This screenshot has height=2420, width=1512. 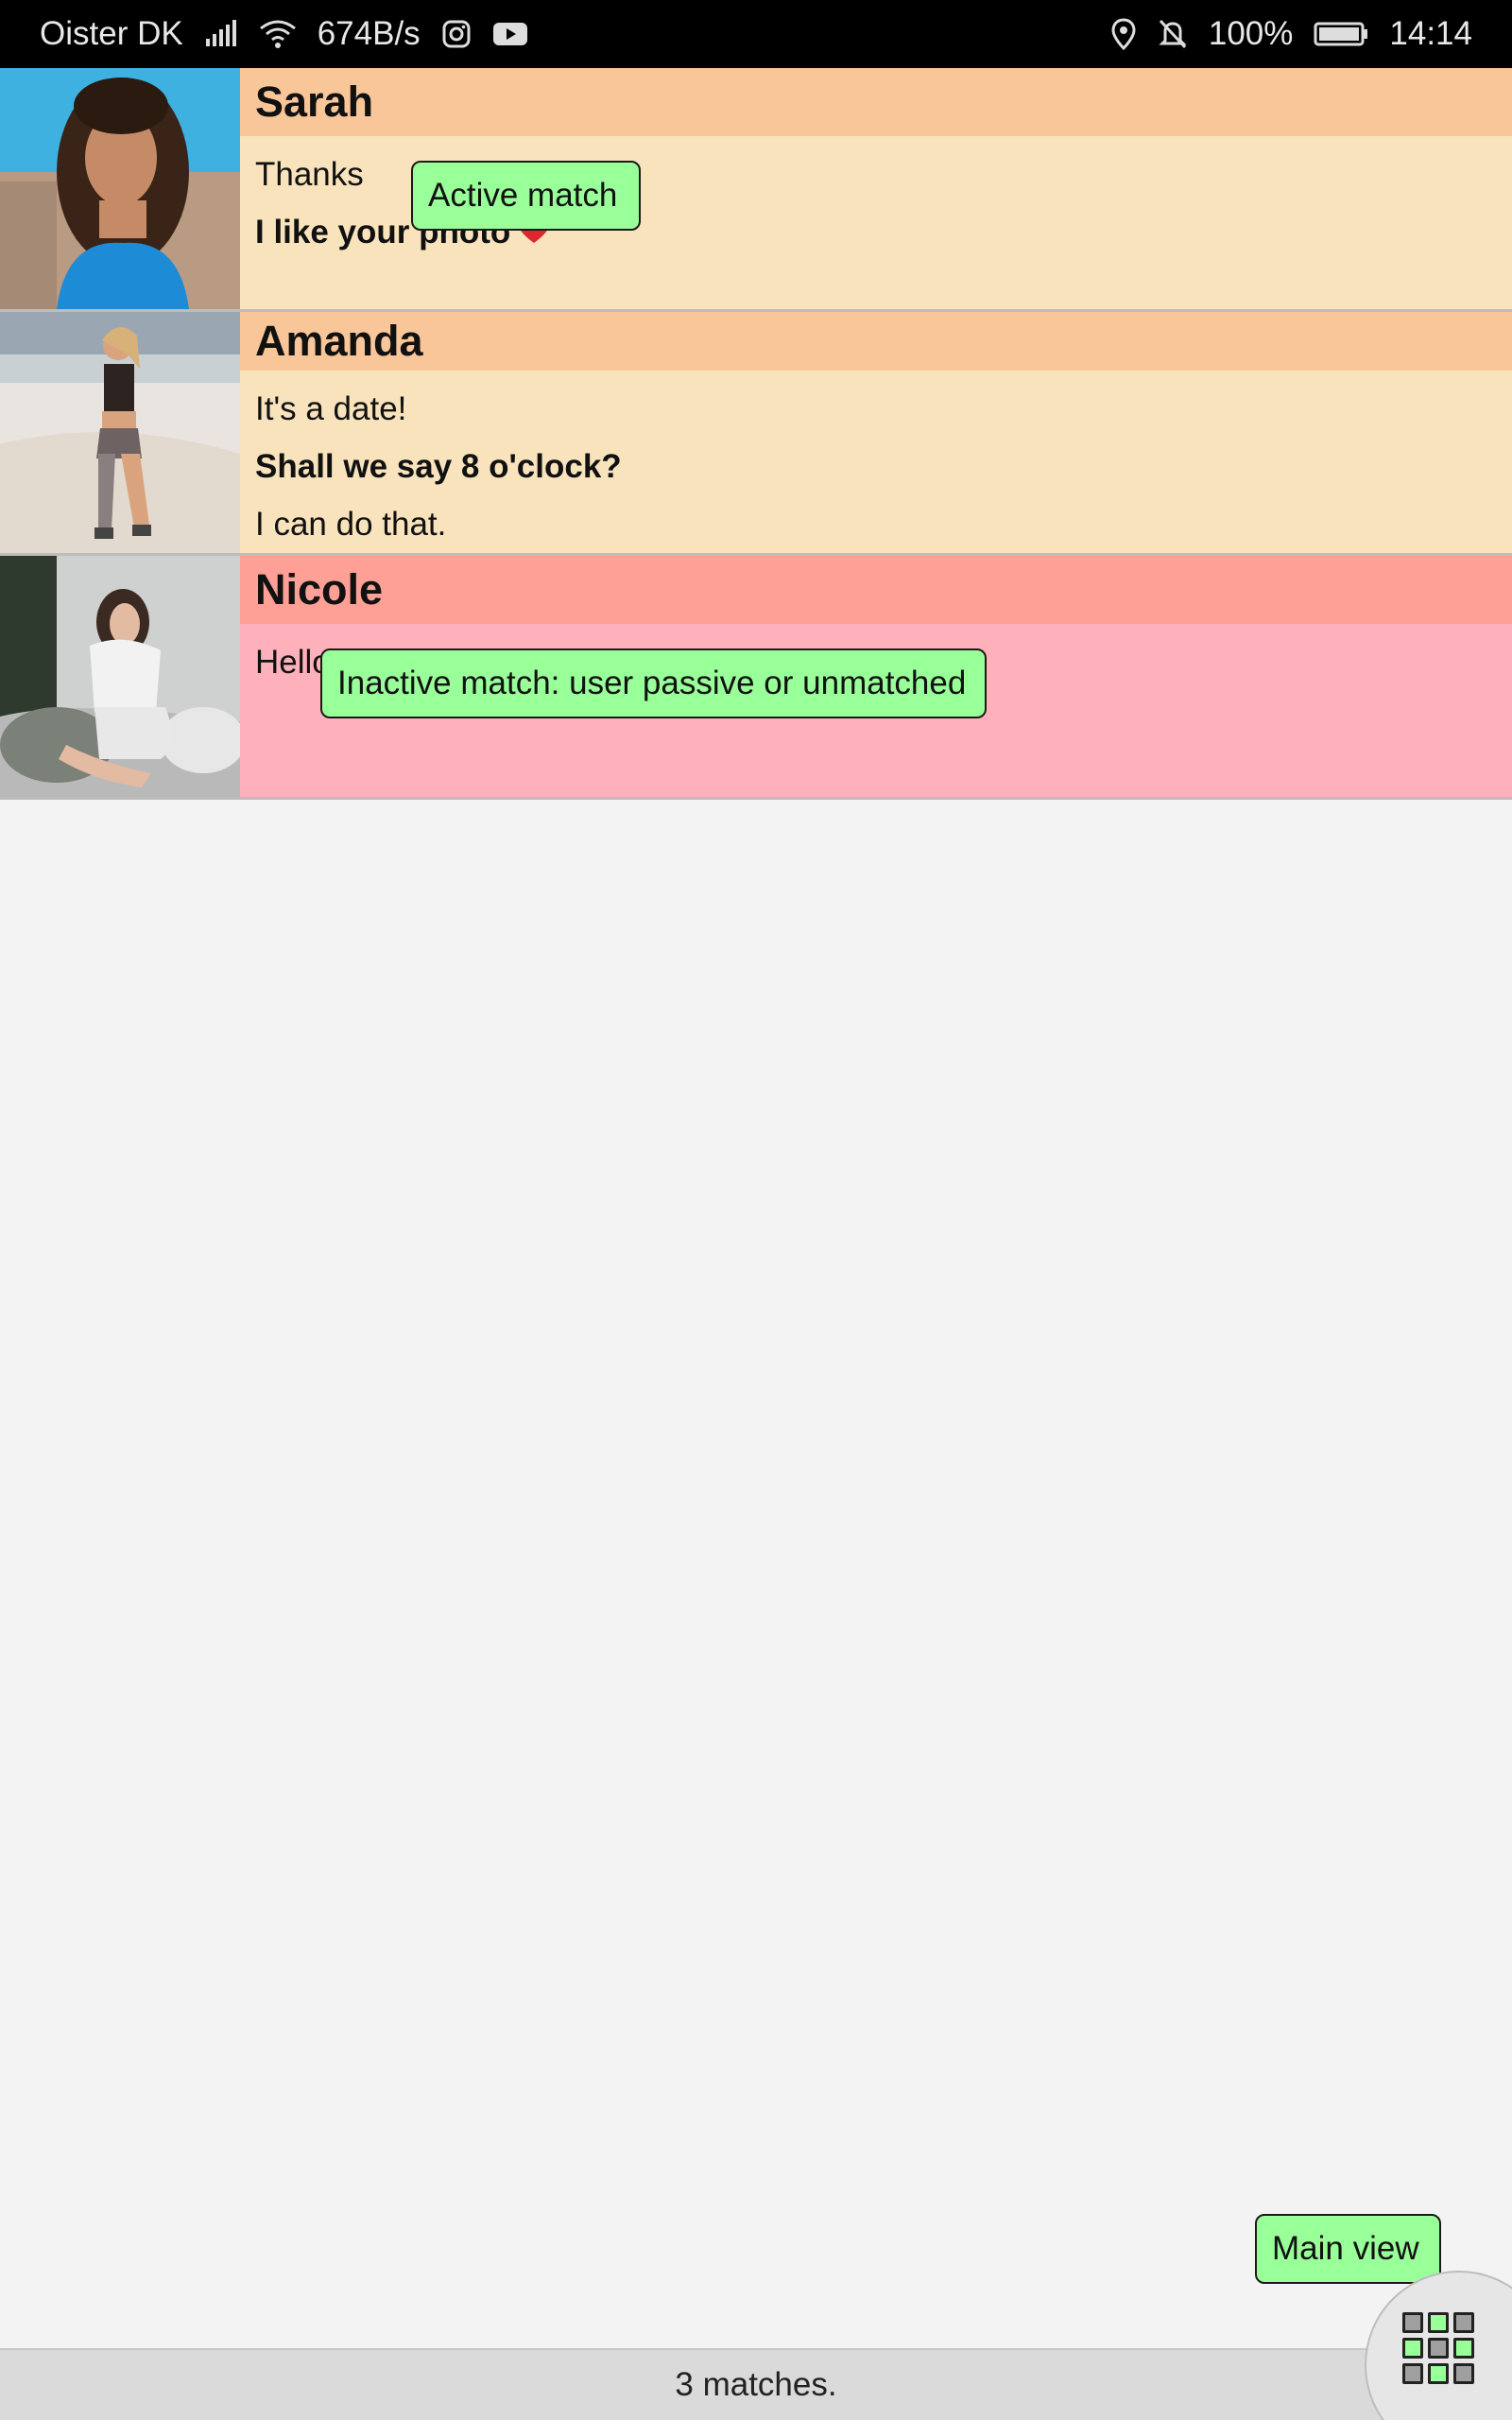 I want to click on message-text: It's a date!, so click(x=331, y=408).